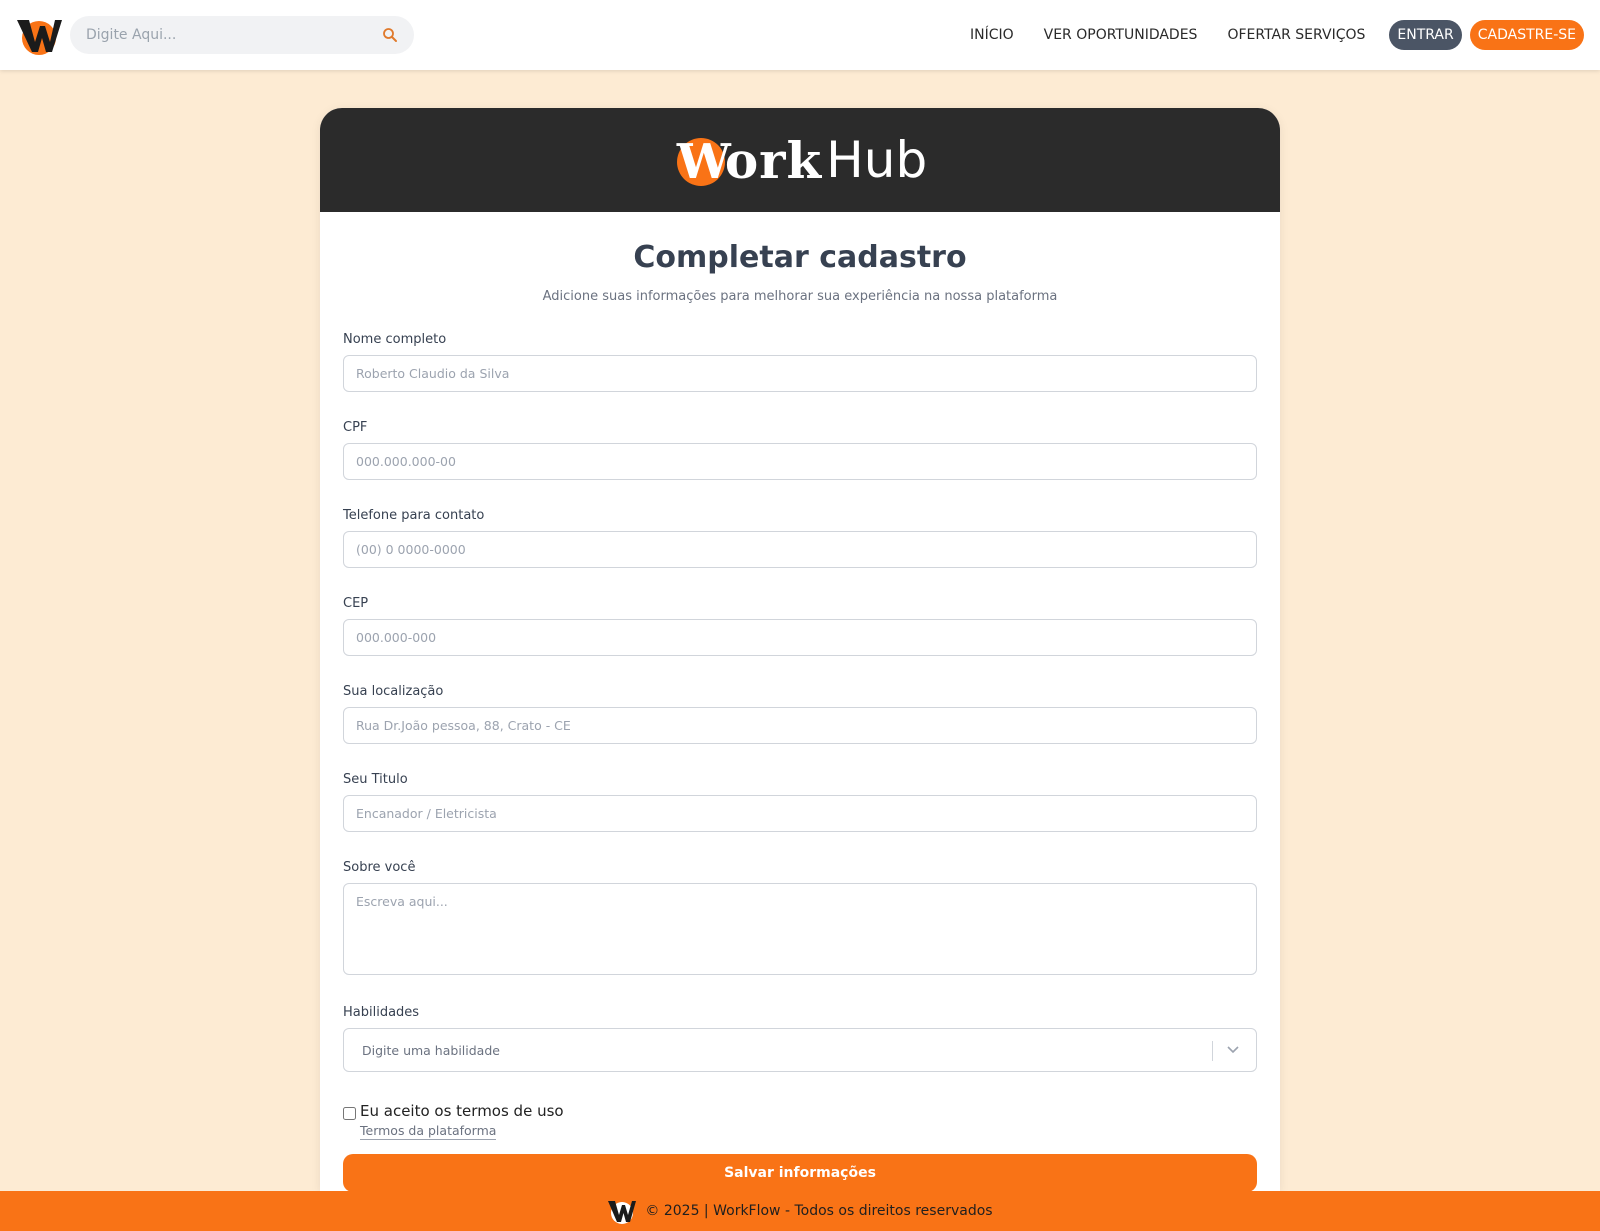  Describe the element at coordinates (800, 257) in the screenshot. I see `page-title: Completar cadastro` at that location.